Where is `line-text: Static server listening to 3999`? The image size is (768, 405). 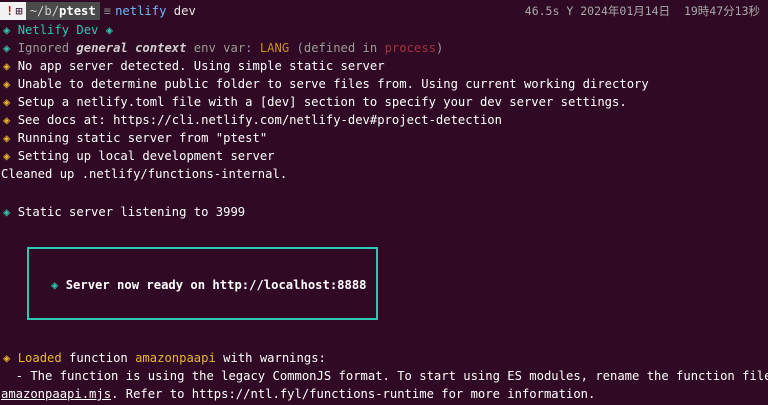
line-text: Static server listening to 3999 is located at coordinates (131, 212).